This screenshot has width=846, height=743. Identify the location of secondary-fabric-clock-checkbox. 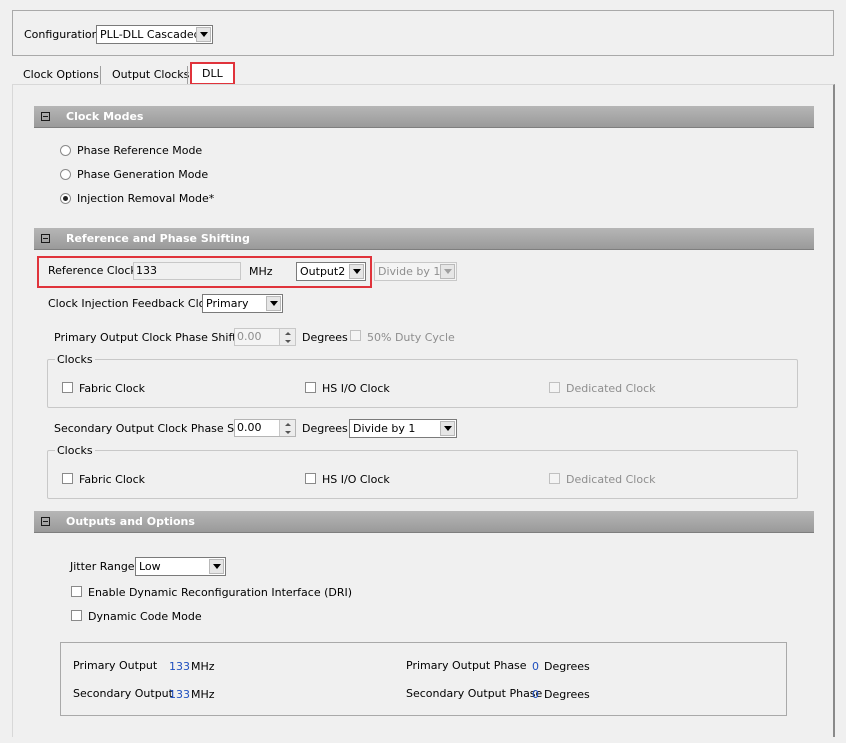
(67, 478).